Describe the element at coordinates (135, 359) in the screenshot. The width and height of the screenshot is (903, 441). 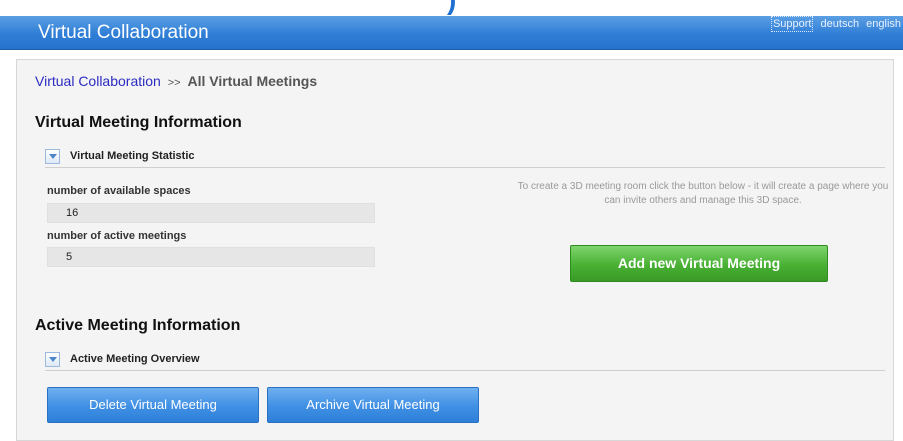
I see `overview-label: Active Meeting Overview` at that location.